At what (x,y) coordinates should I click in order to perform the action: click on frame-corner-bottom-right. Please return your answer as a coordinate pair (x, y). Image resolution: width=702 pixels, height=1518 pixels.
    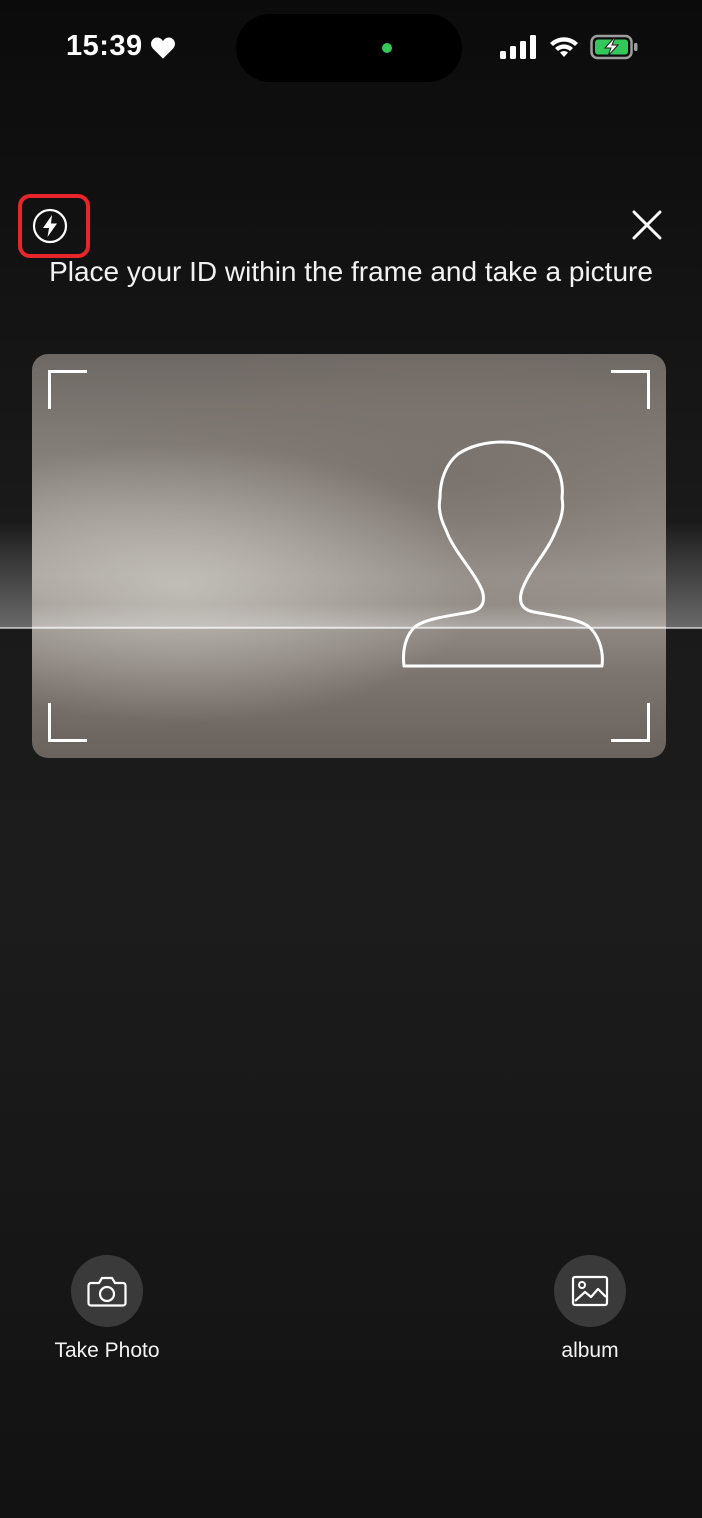
    Looking at the image, I should click on (630, 722).